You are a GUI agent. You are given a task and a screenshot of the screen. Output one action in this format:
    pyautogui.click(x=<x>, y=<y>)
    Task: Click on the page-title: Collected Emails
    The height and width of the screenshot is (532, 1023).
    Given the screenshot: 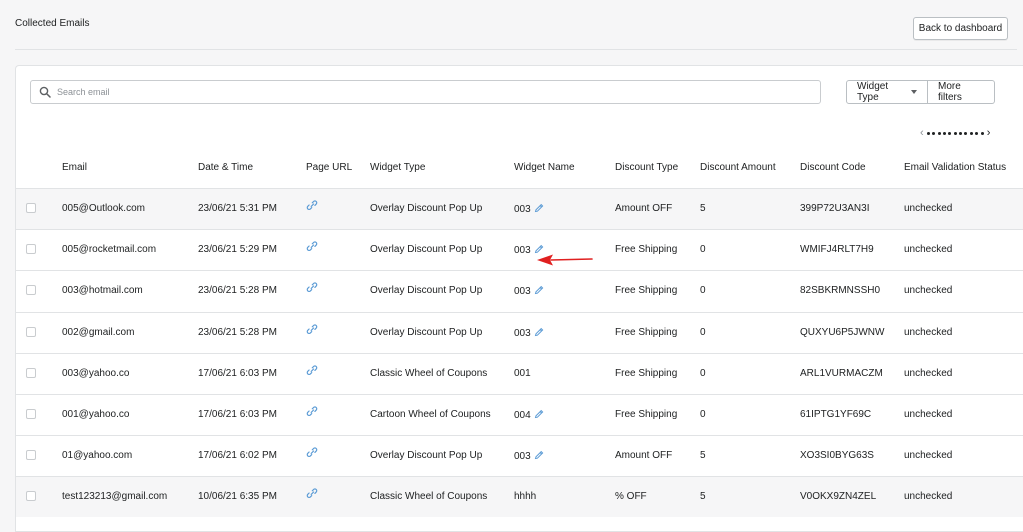 What is the action you would take?
    pyautogui.click(x=52, y=23)
    